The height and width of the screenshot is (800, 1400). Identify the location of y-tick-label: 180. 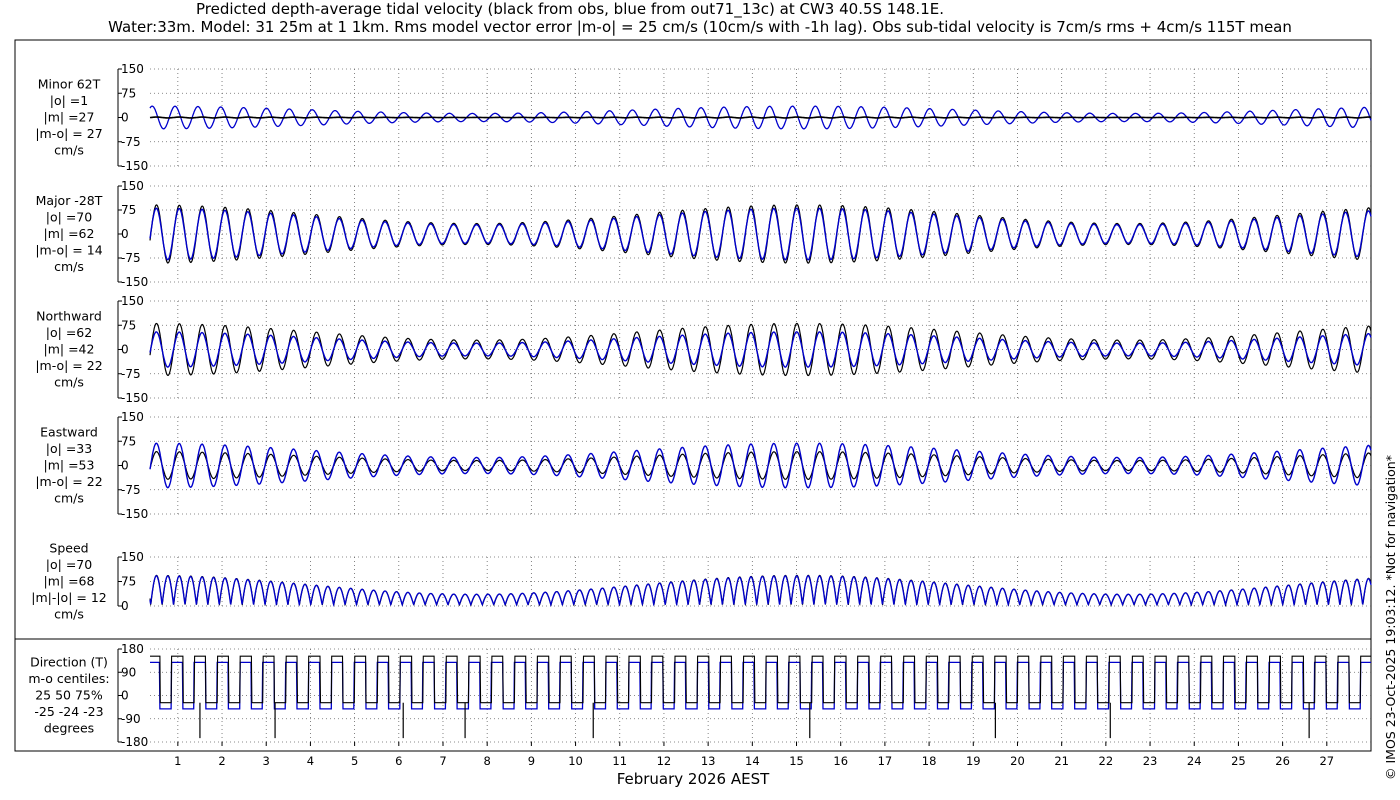
(132, 649).